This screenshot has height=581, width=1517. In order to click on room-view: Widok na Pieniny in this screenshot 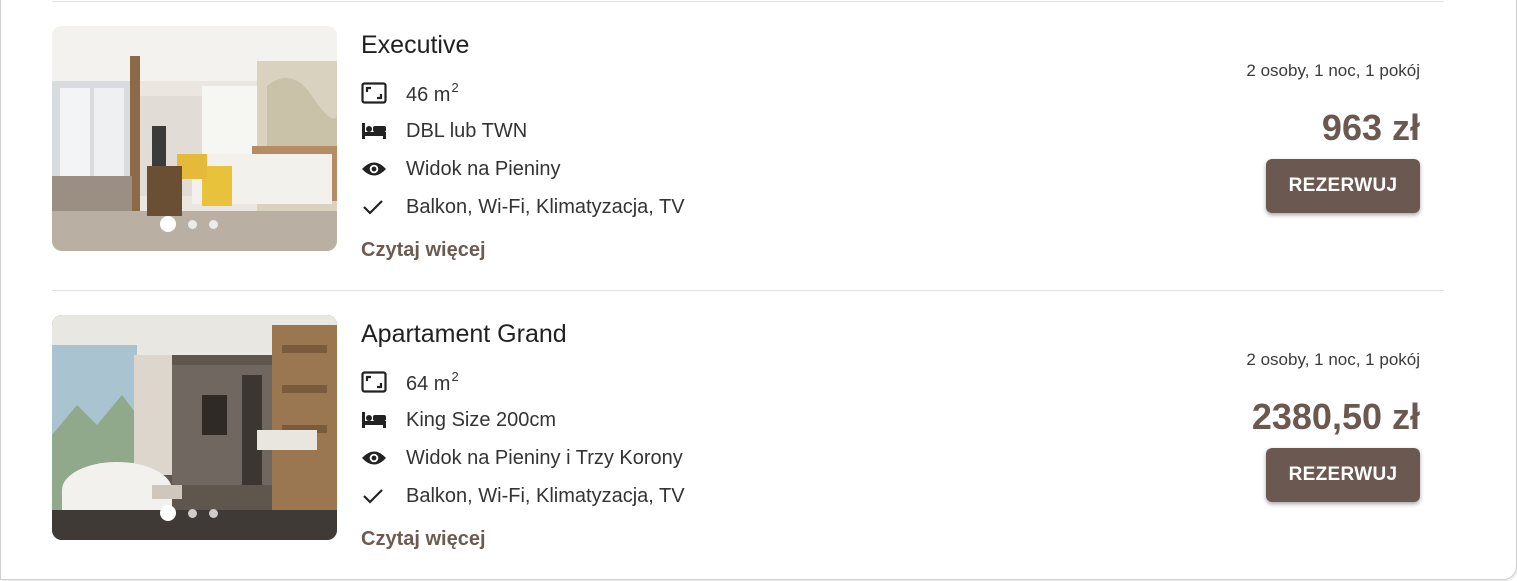, I will do `click(461, 169)`.